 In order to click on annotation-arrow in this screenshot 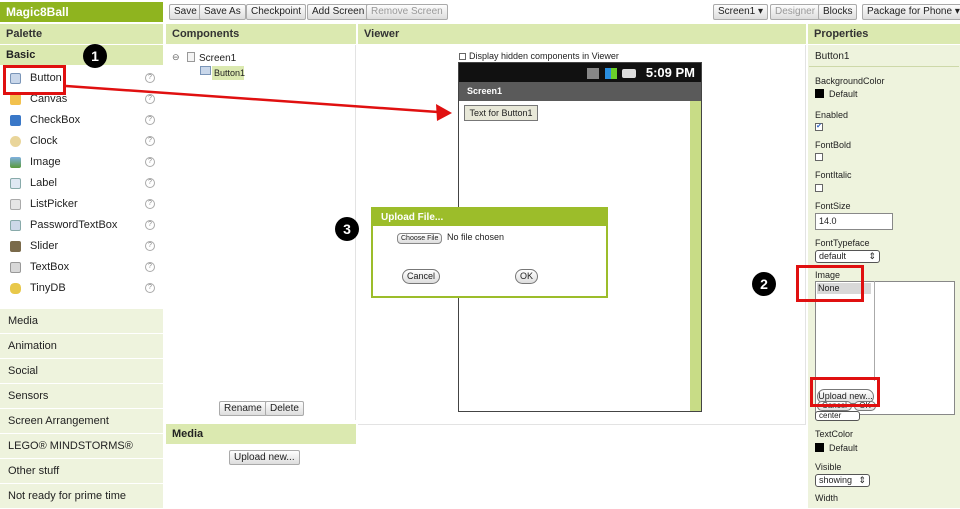, I will do `click(258, 102)`.